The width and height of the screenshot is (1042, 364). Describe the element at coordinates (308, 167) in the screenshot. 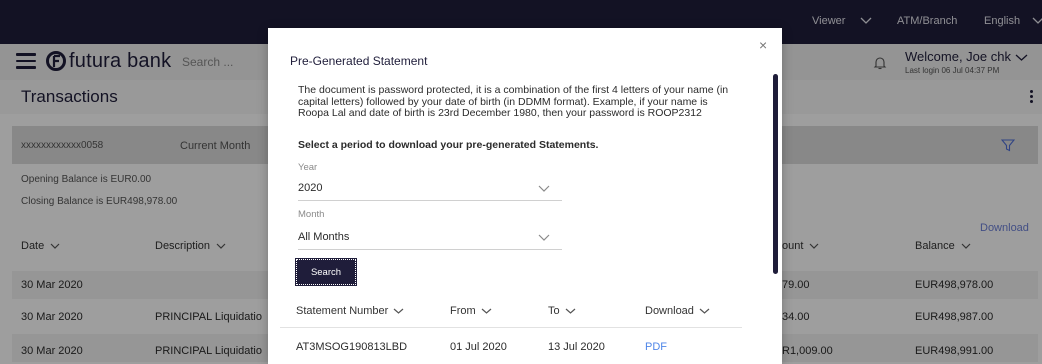

I see `year-label: Year` at that location.